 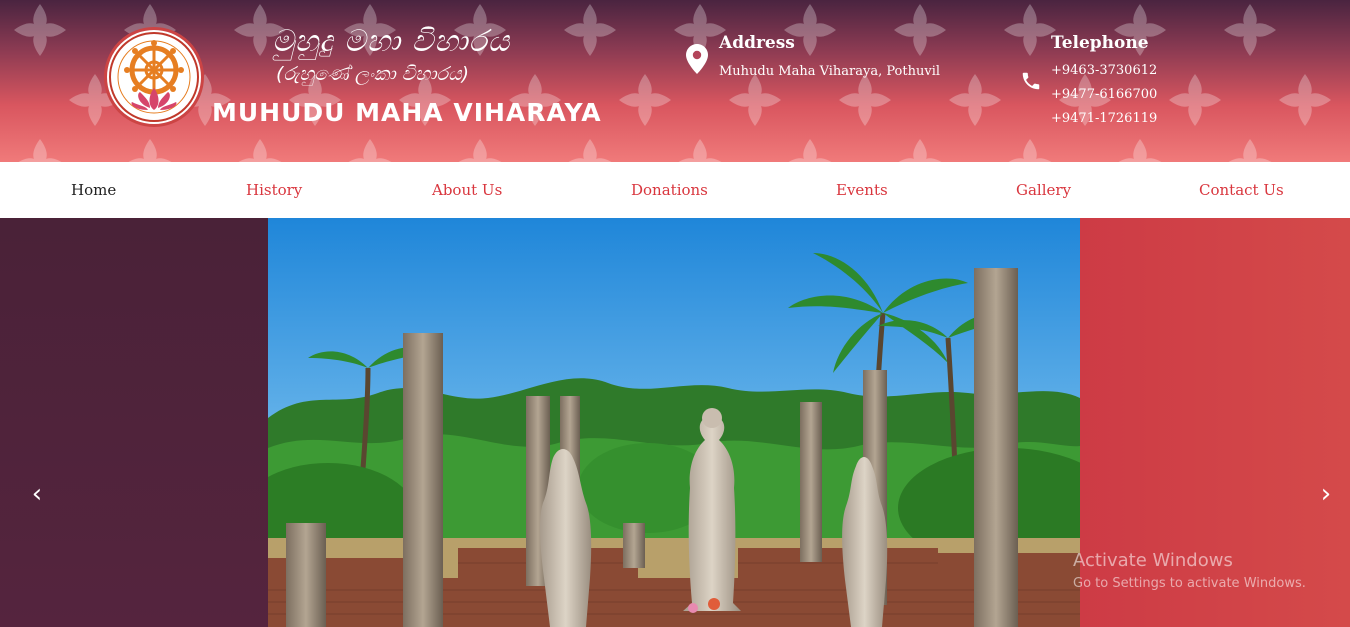 What do you see at coordinates (37, 494) in the screenshot?
I see `chevron-left-icon: ‹` at bounding box center [37, 494].